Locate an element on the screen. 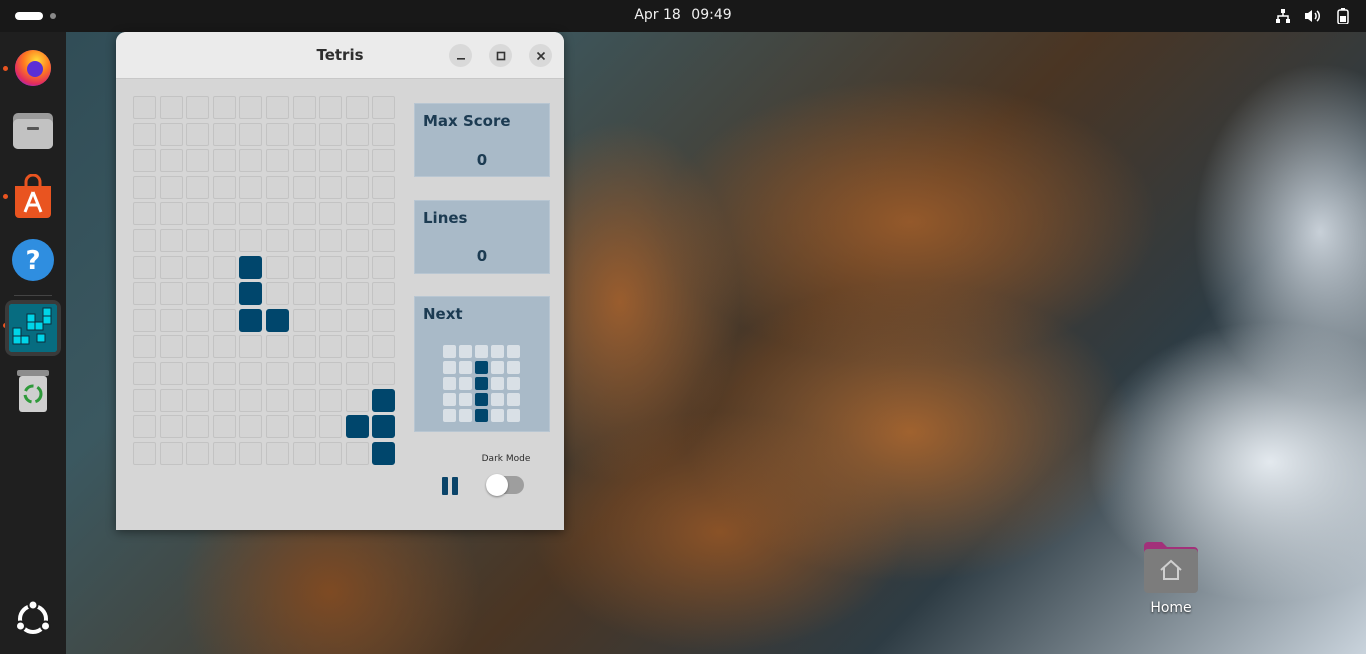 This screenshot has width=1366, height=654. ubuntu-logo-icon is located at coordinates (33, 617).